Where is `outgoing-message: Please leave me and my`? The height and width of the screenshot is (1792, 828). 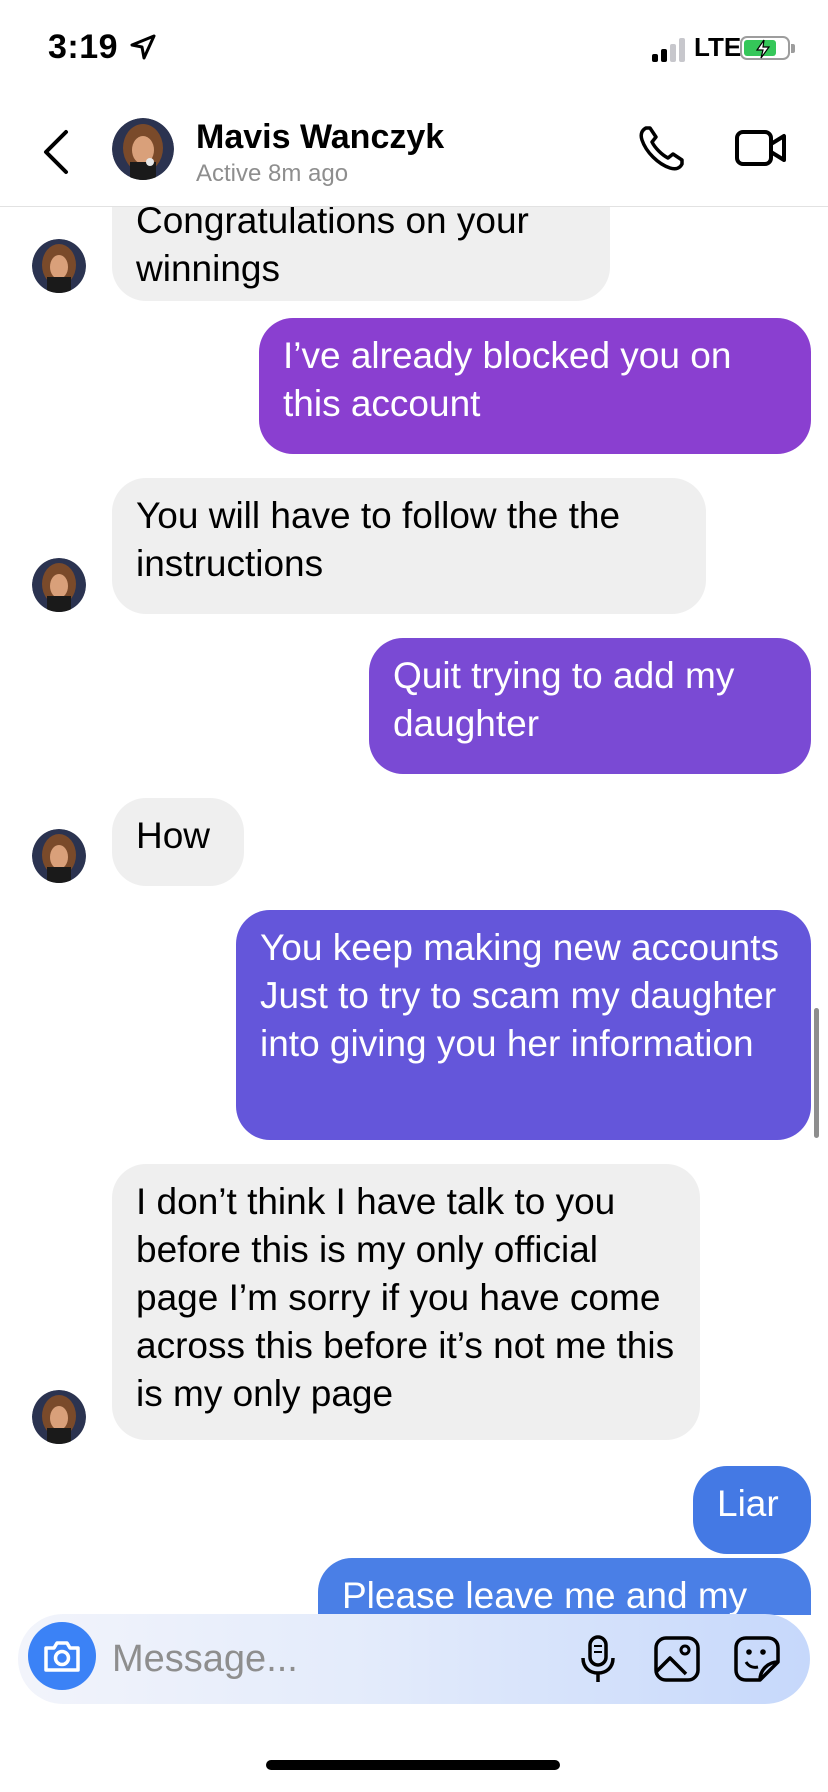 outgoing-message: Please leave me and my is located at coordinates (564, 1586).